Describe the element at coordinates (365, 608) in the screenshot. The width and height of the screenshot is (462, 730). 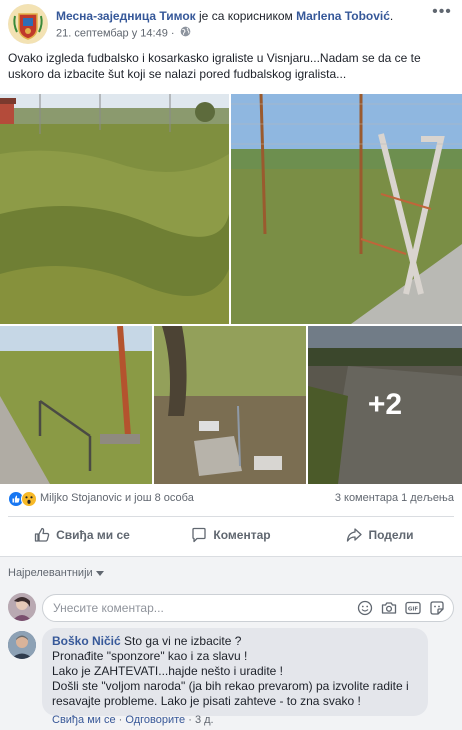
I see `emoji-icon` at that location.